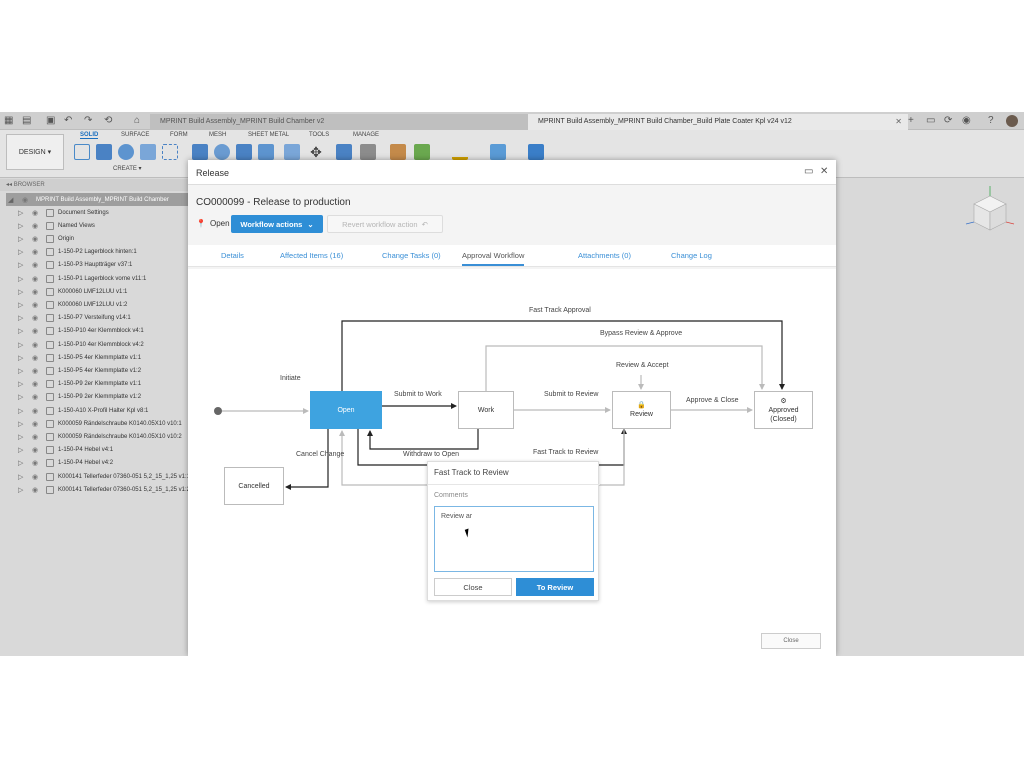 This screenshot has width=1024, height=768. Describe the element at coordinates (89, 135) in the screenshot. I see `tab-solid: SOLID` at that location.